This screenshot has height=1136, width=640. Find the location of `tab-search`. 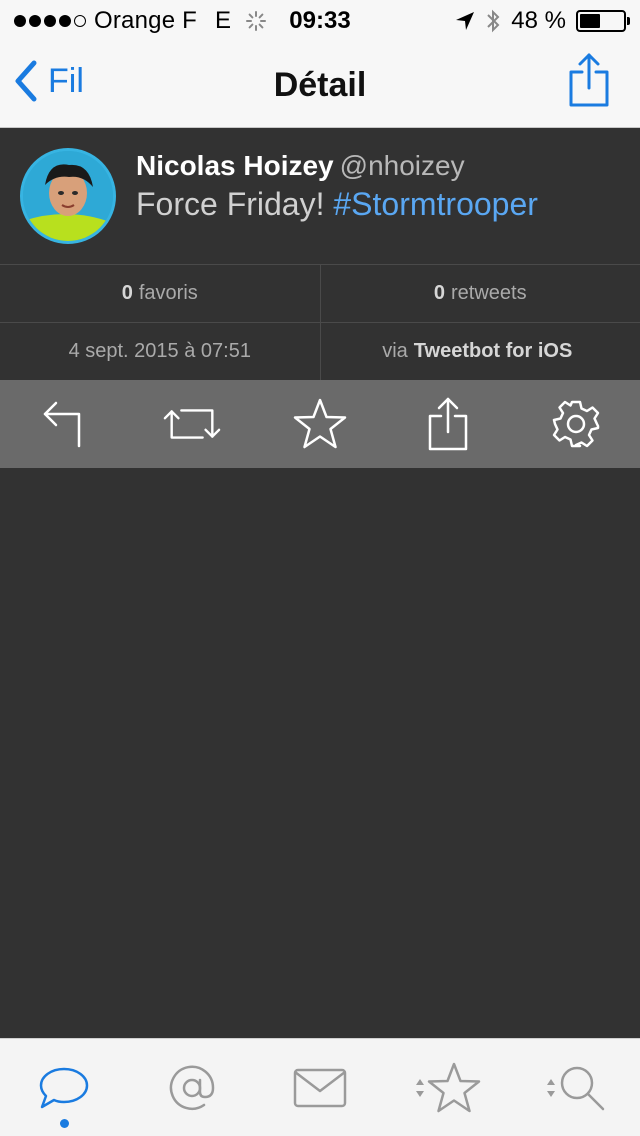

tab-search is located at coordinates (576, 1087).